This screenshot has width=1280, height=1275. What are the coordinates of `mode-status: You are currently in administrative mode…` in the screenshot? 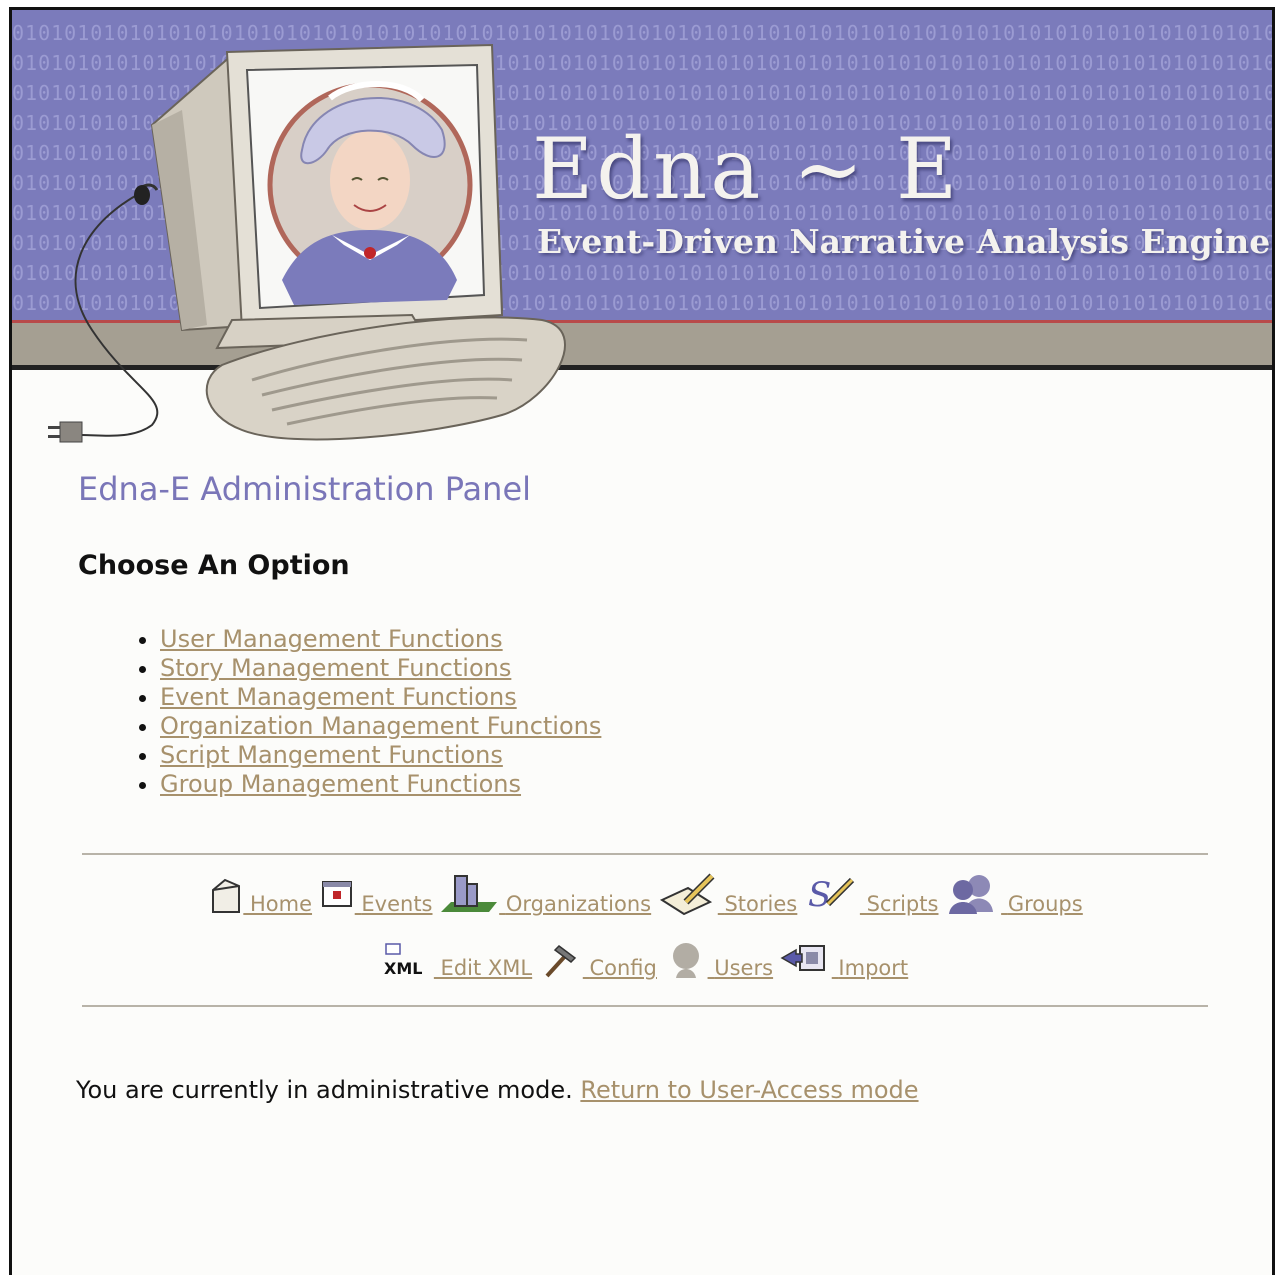 It's located at (497, 1090).